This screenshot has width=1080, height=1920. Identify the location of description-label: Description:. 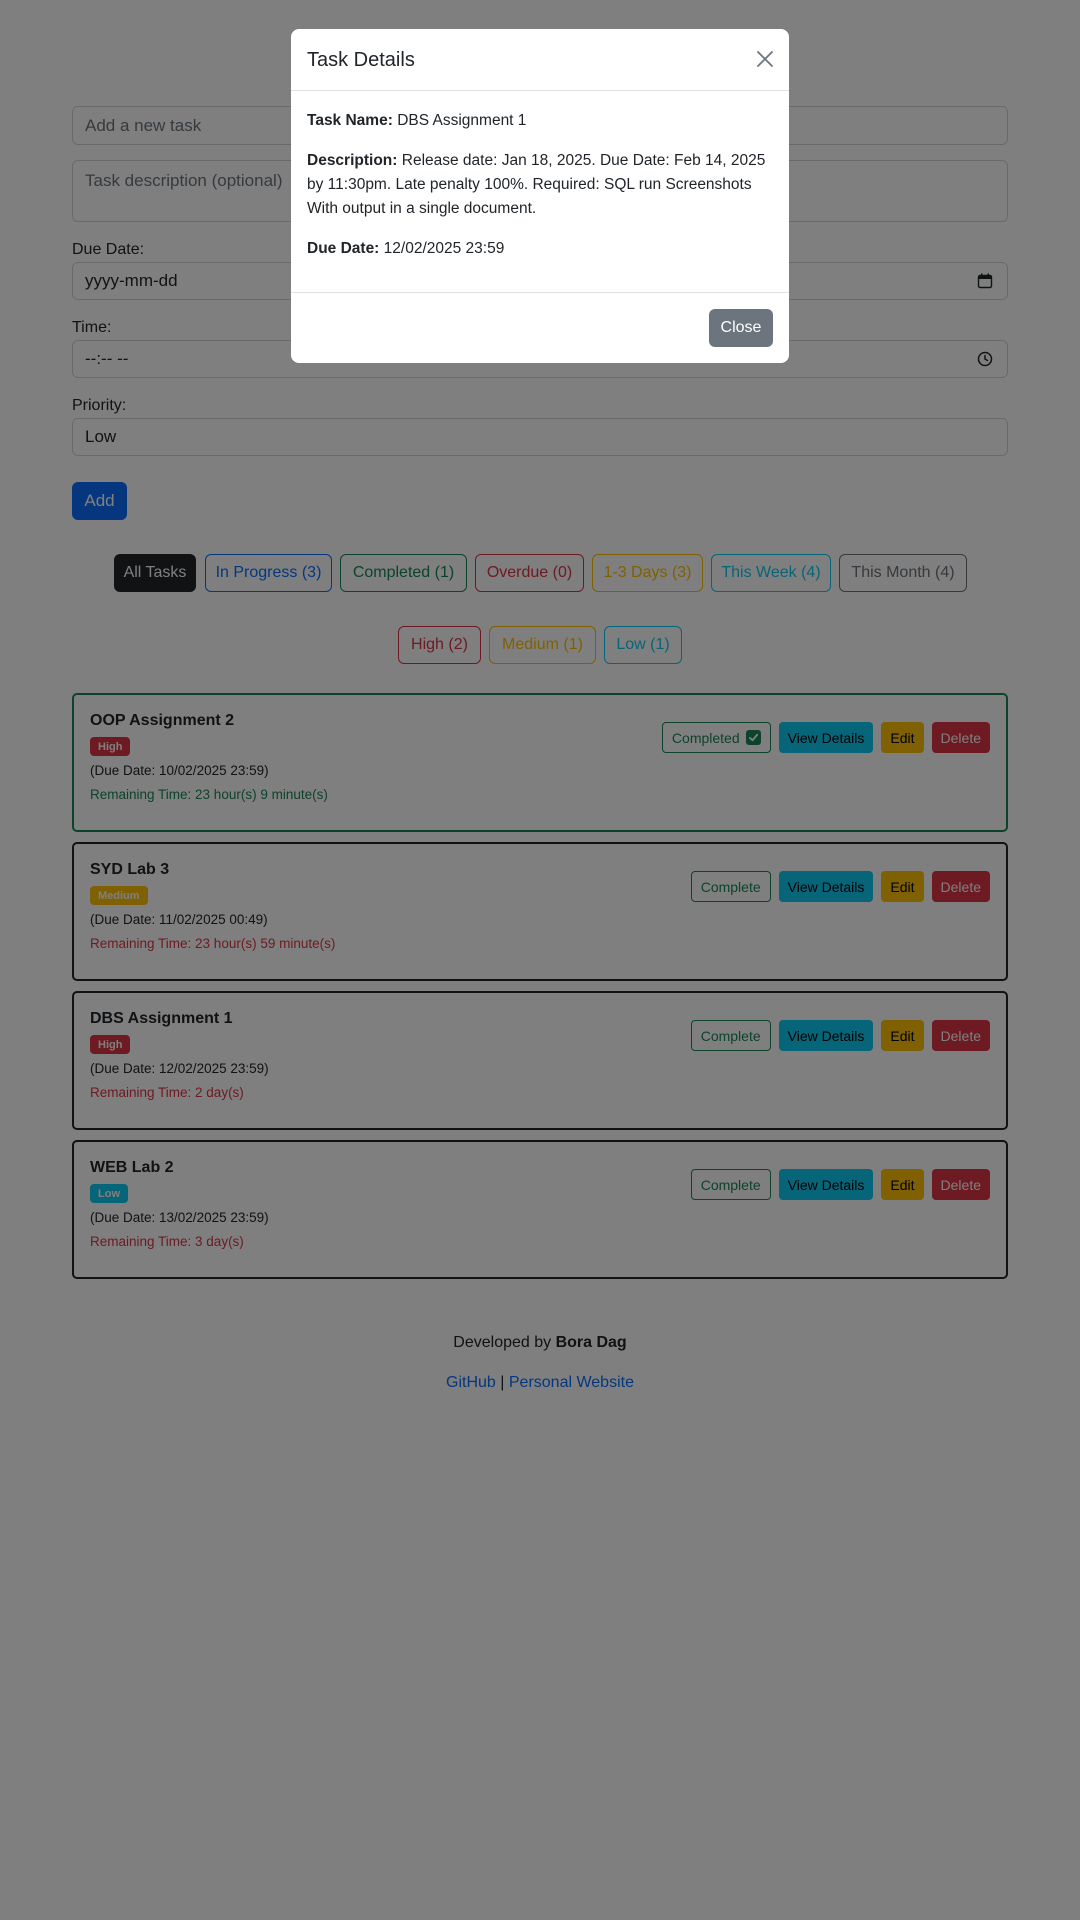
(352, 160).